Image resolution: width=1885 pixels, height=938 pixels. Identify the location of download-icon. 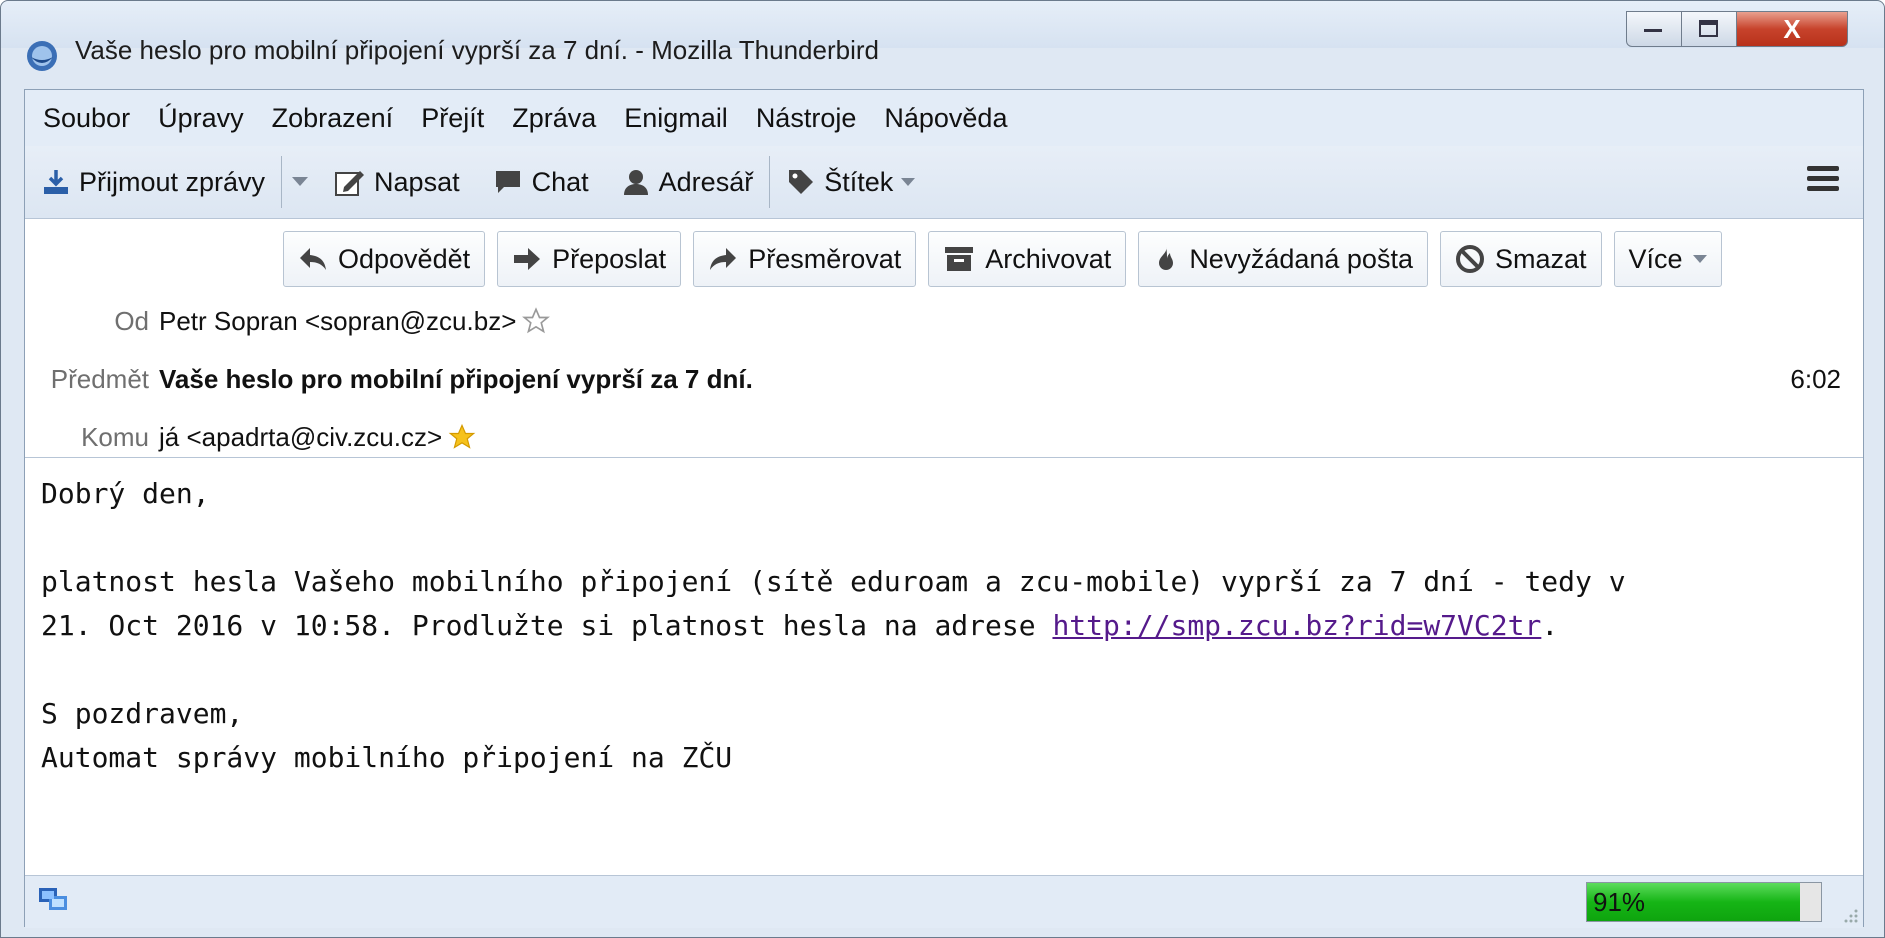
(56, 182).